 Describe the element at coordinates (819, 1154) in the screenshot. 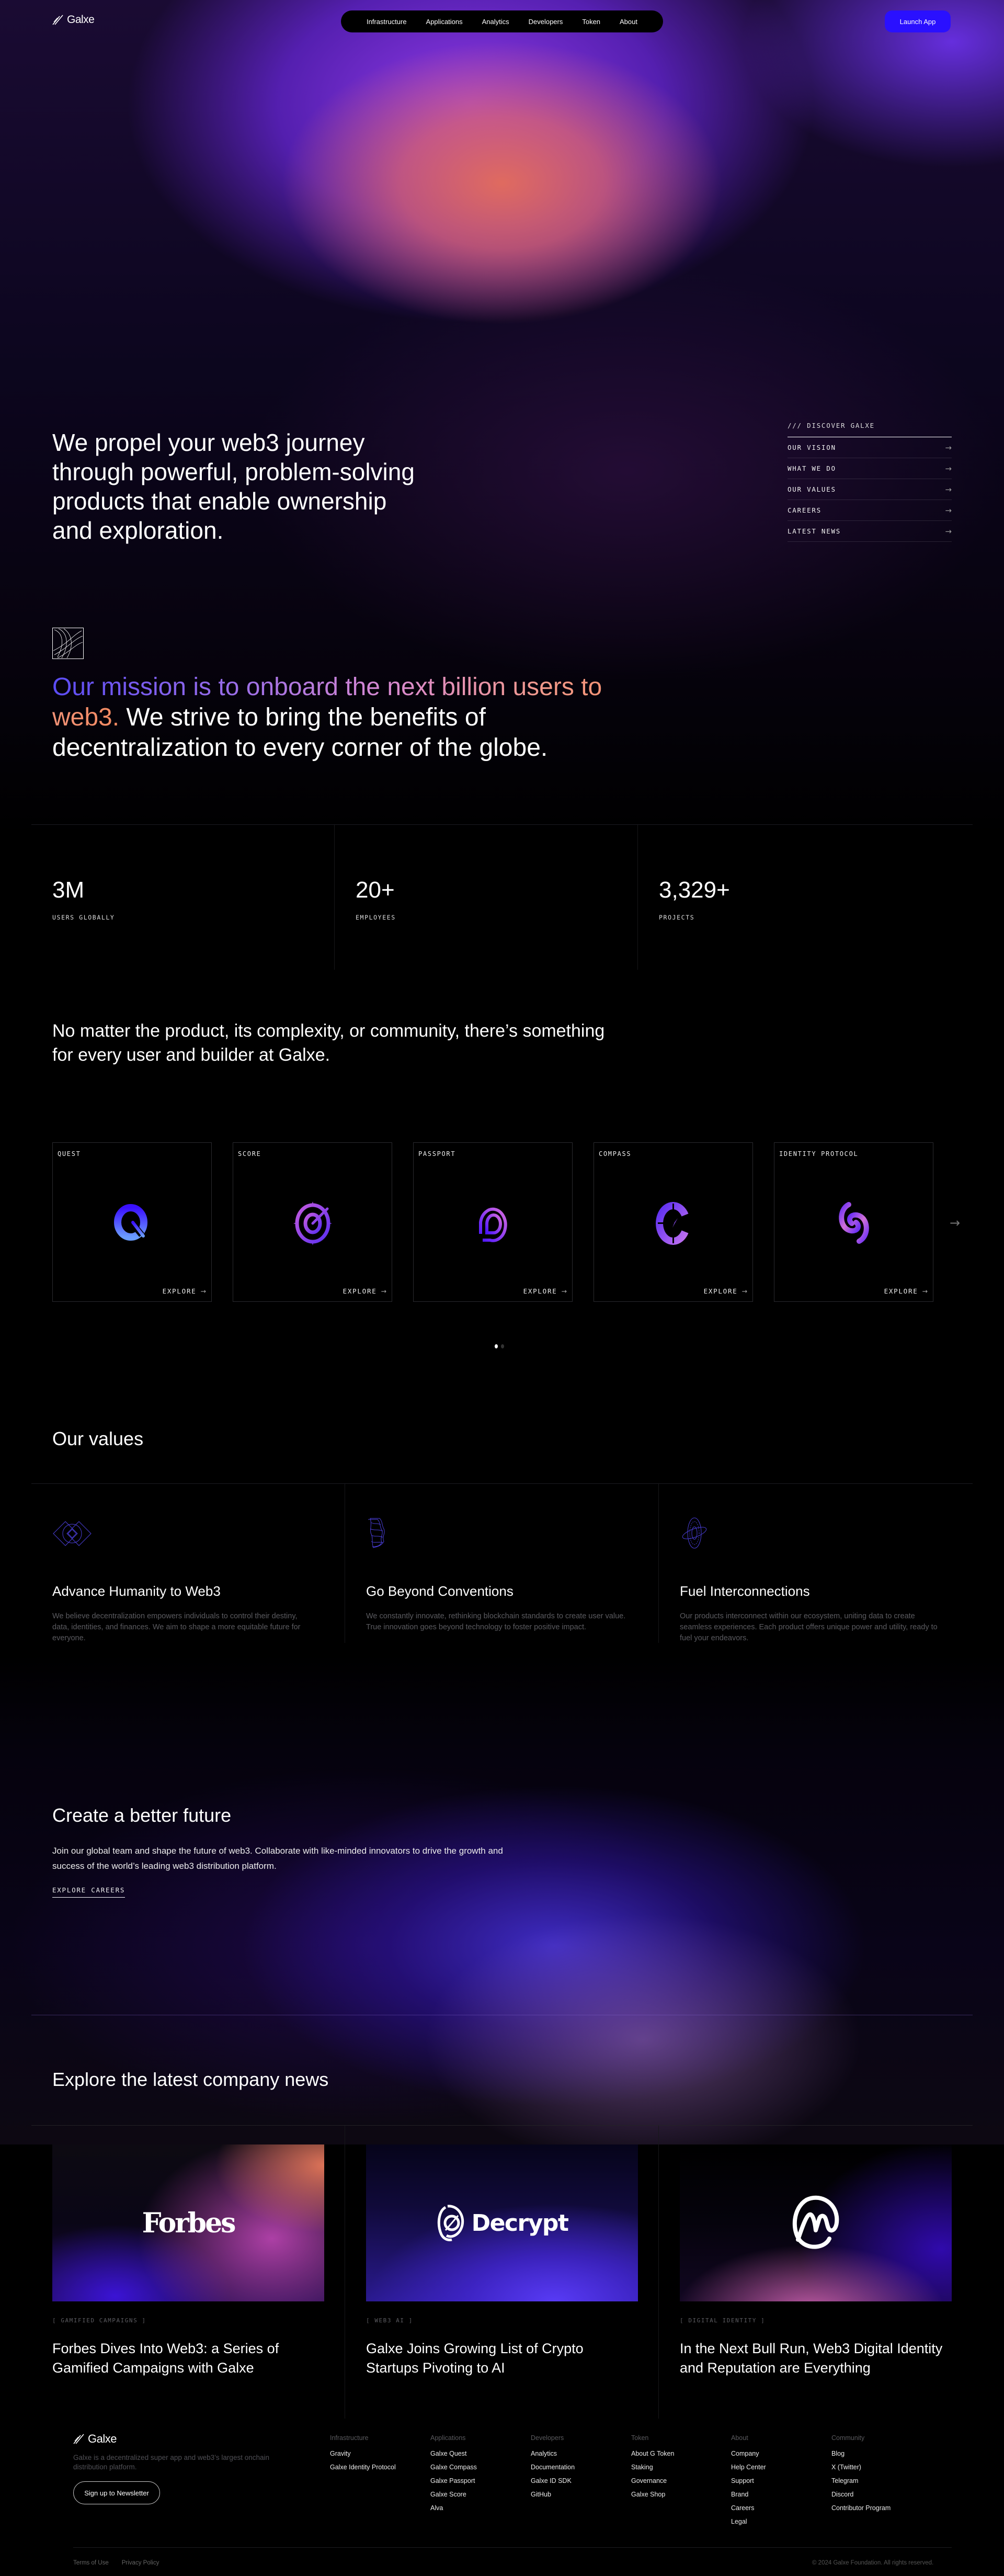

I see `product-label: IDENTITY PROTOCOL` at that location.